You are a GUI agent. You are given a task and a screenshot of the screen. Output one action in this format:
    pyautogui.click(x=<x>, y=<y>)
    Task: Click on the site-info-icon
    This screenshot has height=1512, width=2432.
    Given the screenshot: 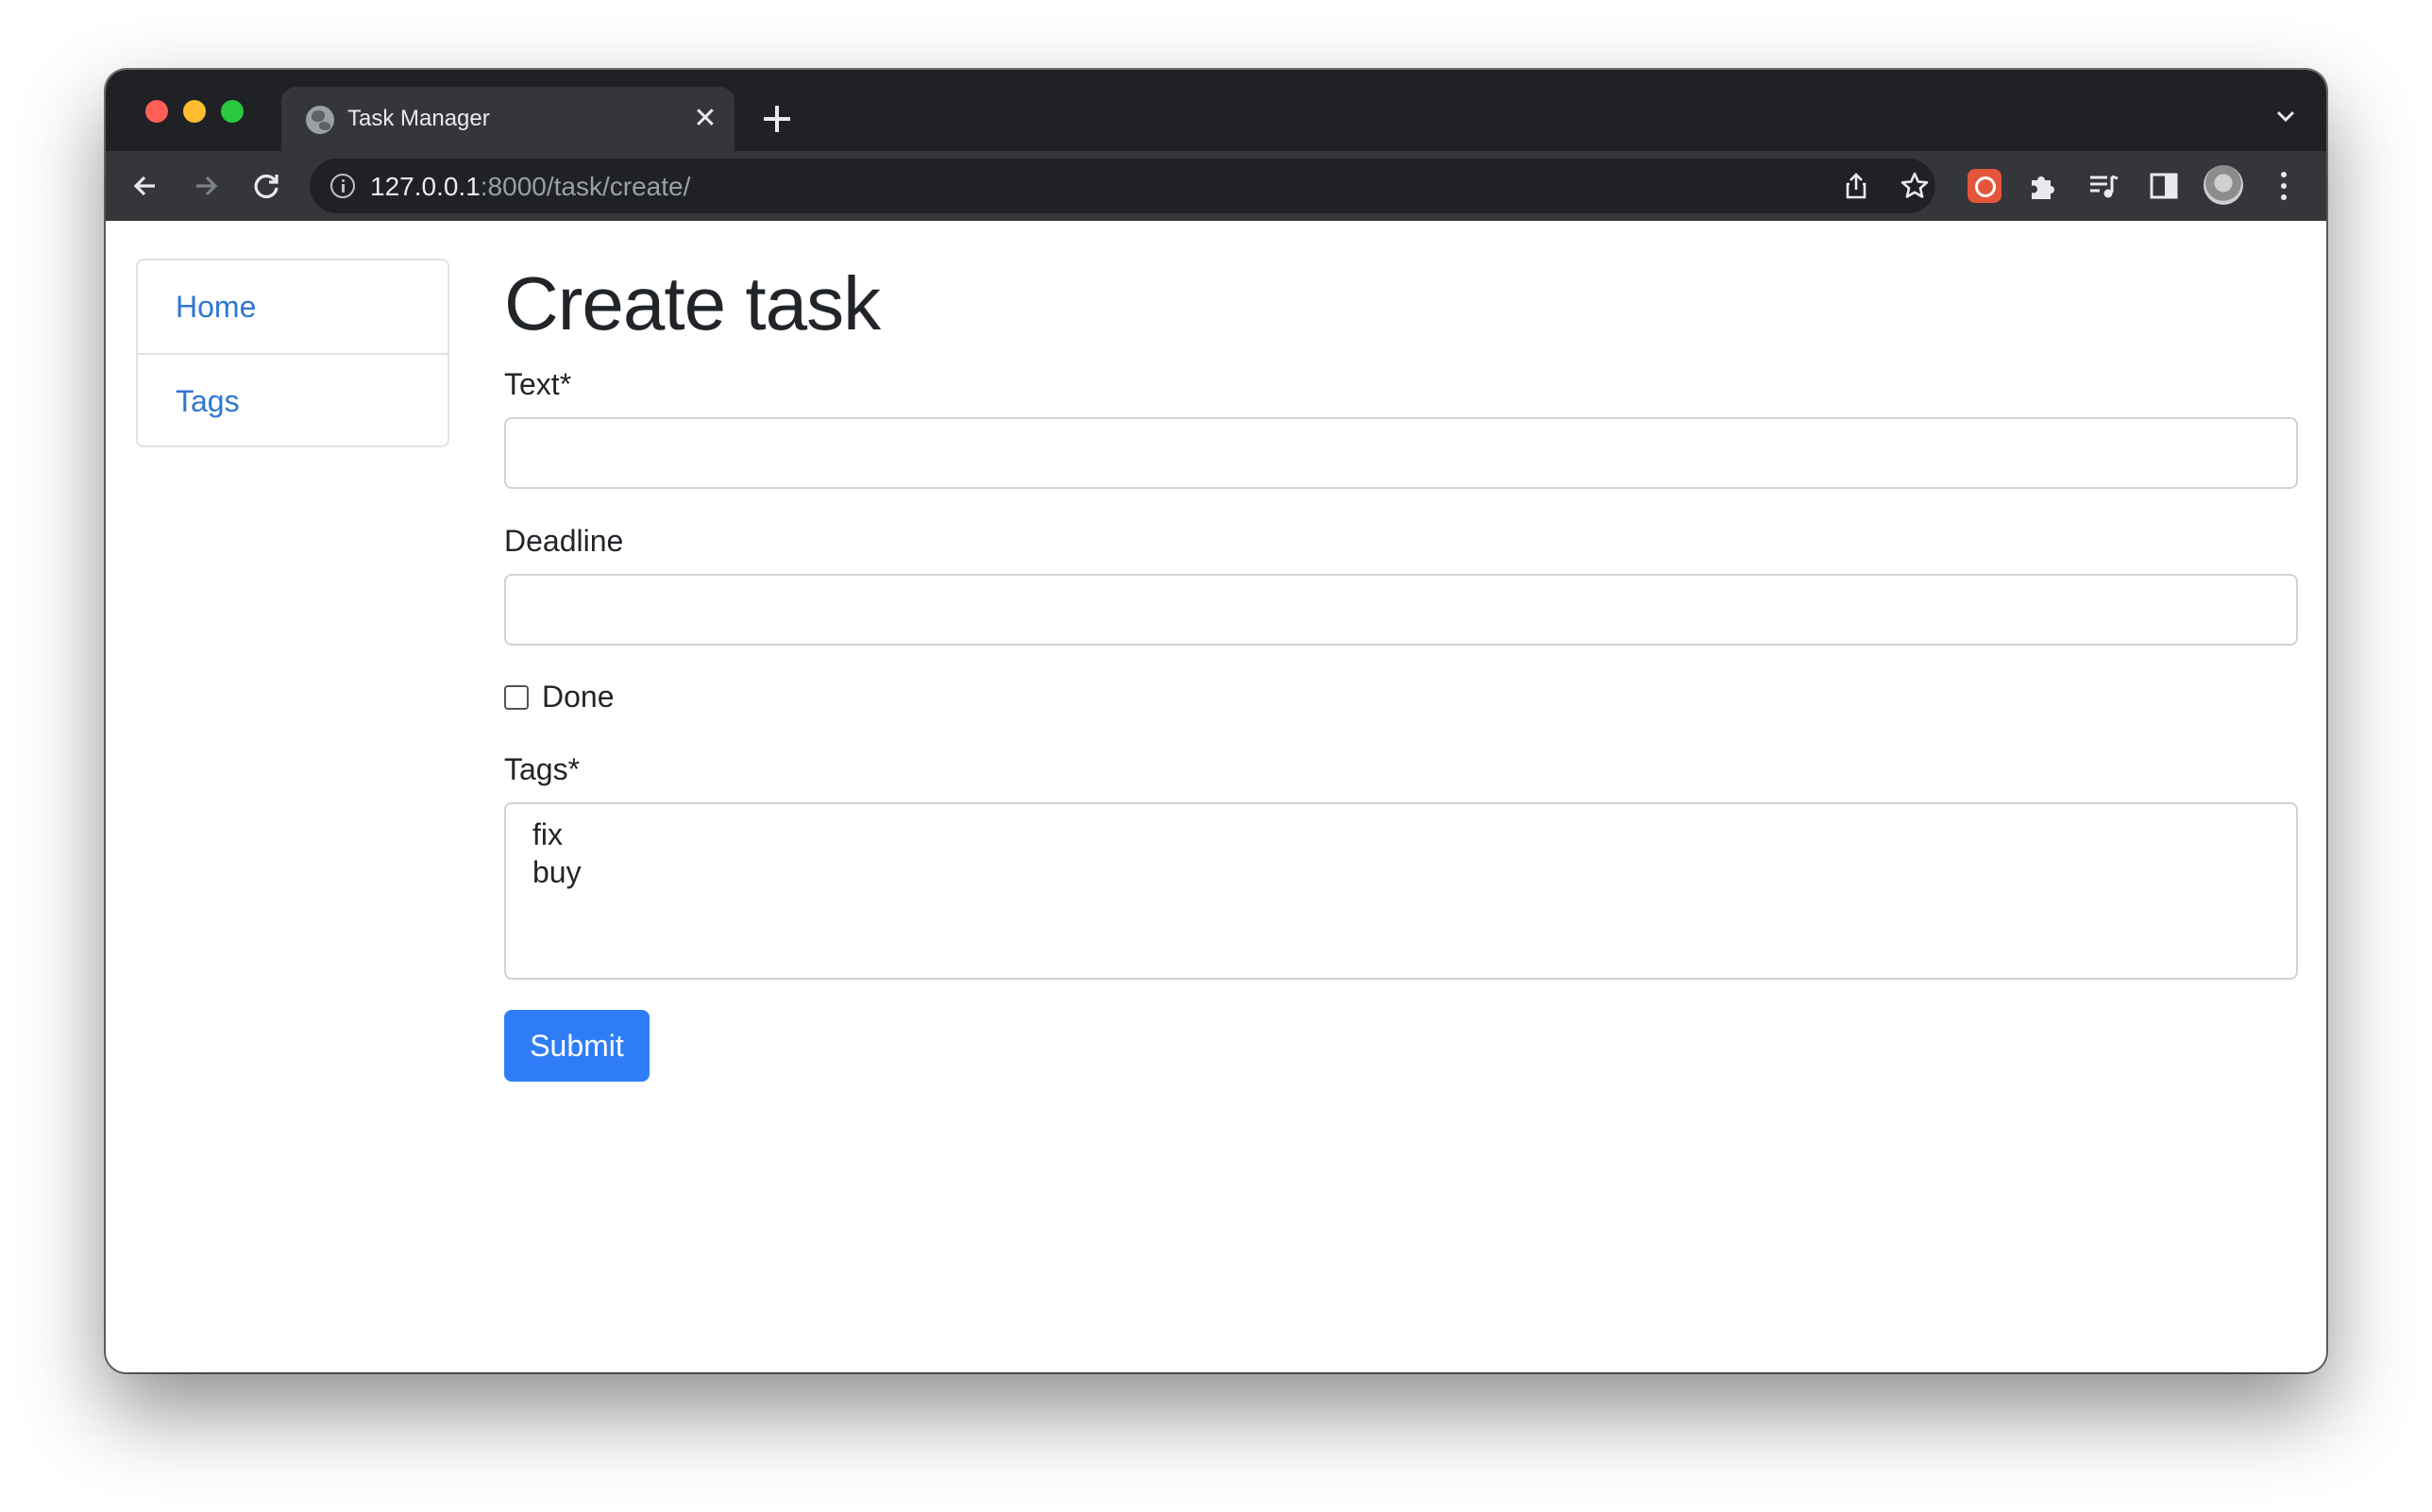 What is the action you would take?
    pyautogui.click(x=342, y=186)
    